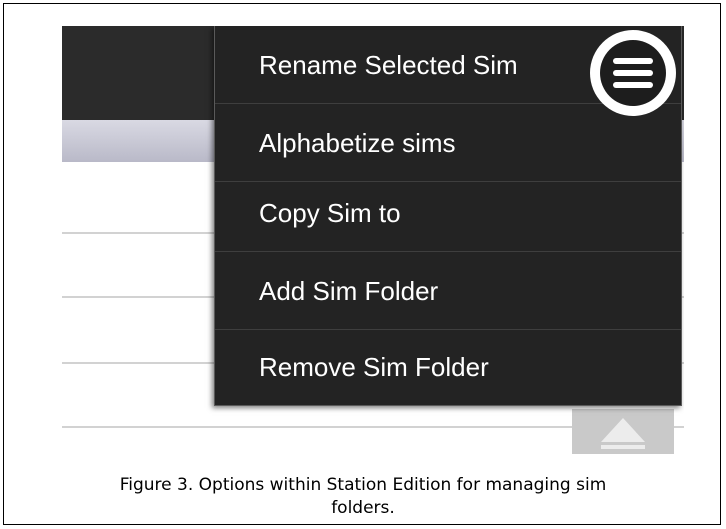 This screenshot has width=726, height=529. I want to click on up-arrow-icon, so click(623, 430).